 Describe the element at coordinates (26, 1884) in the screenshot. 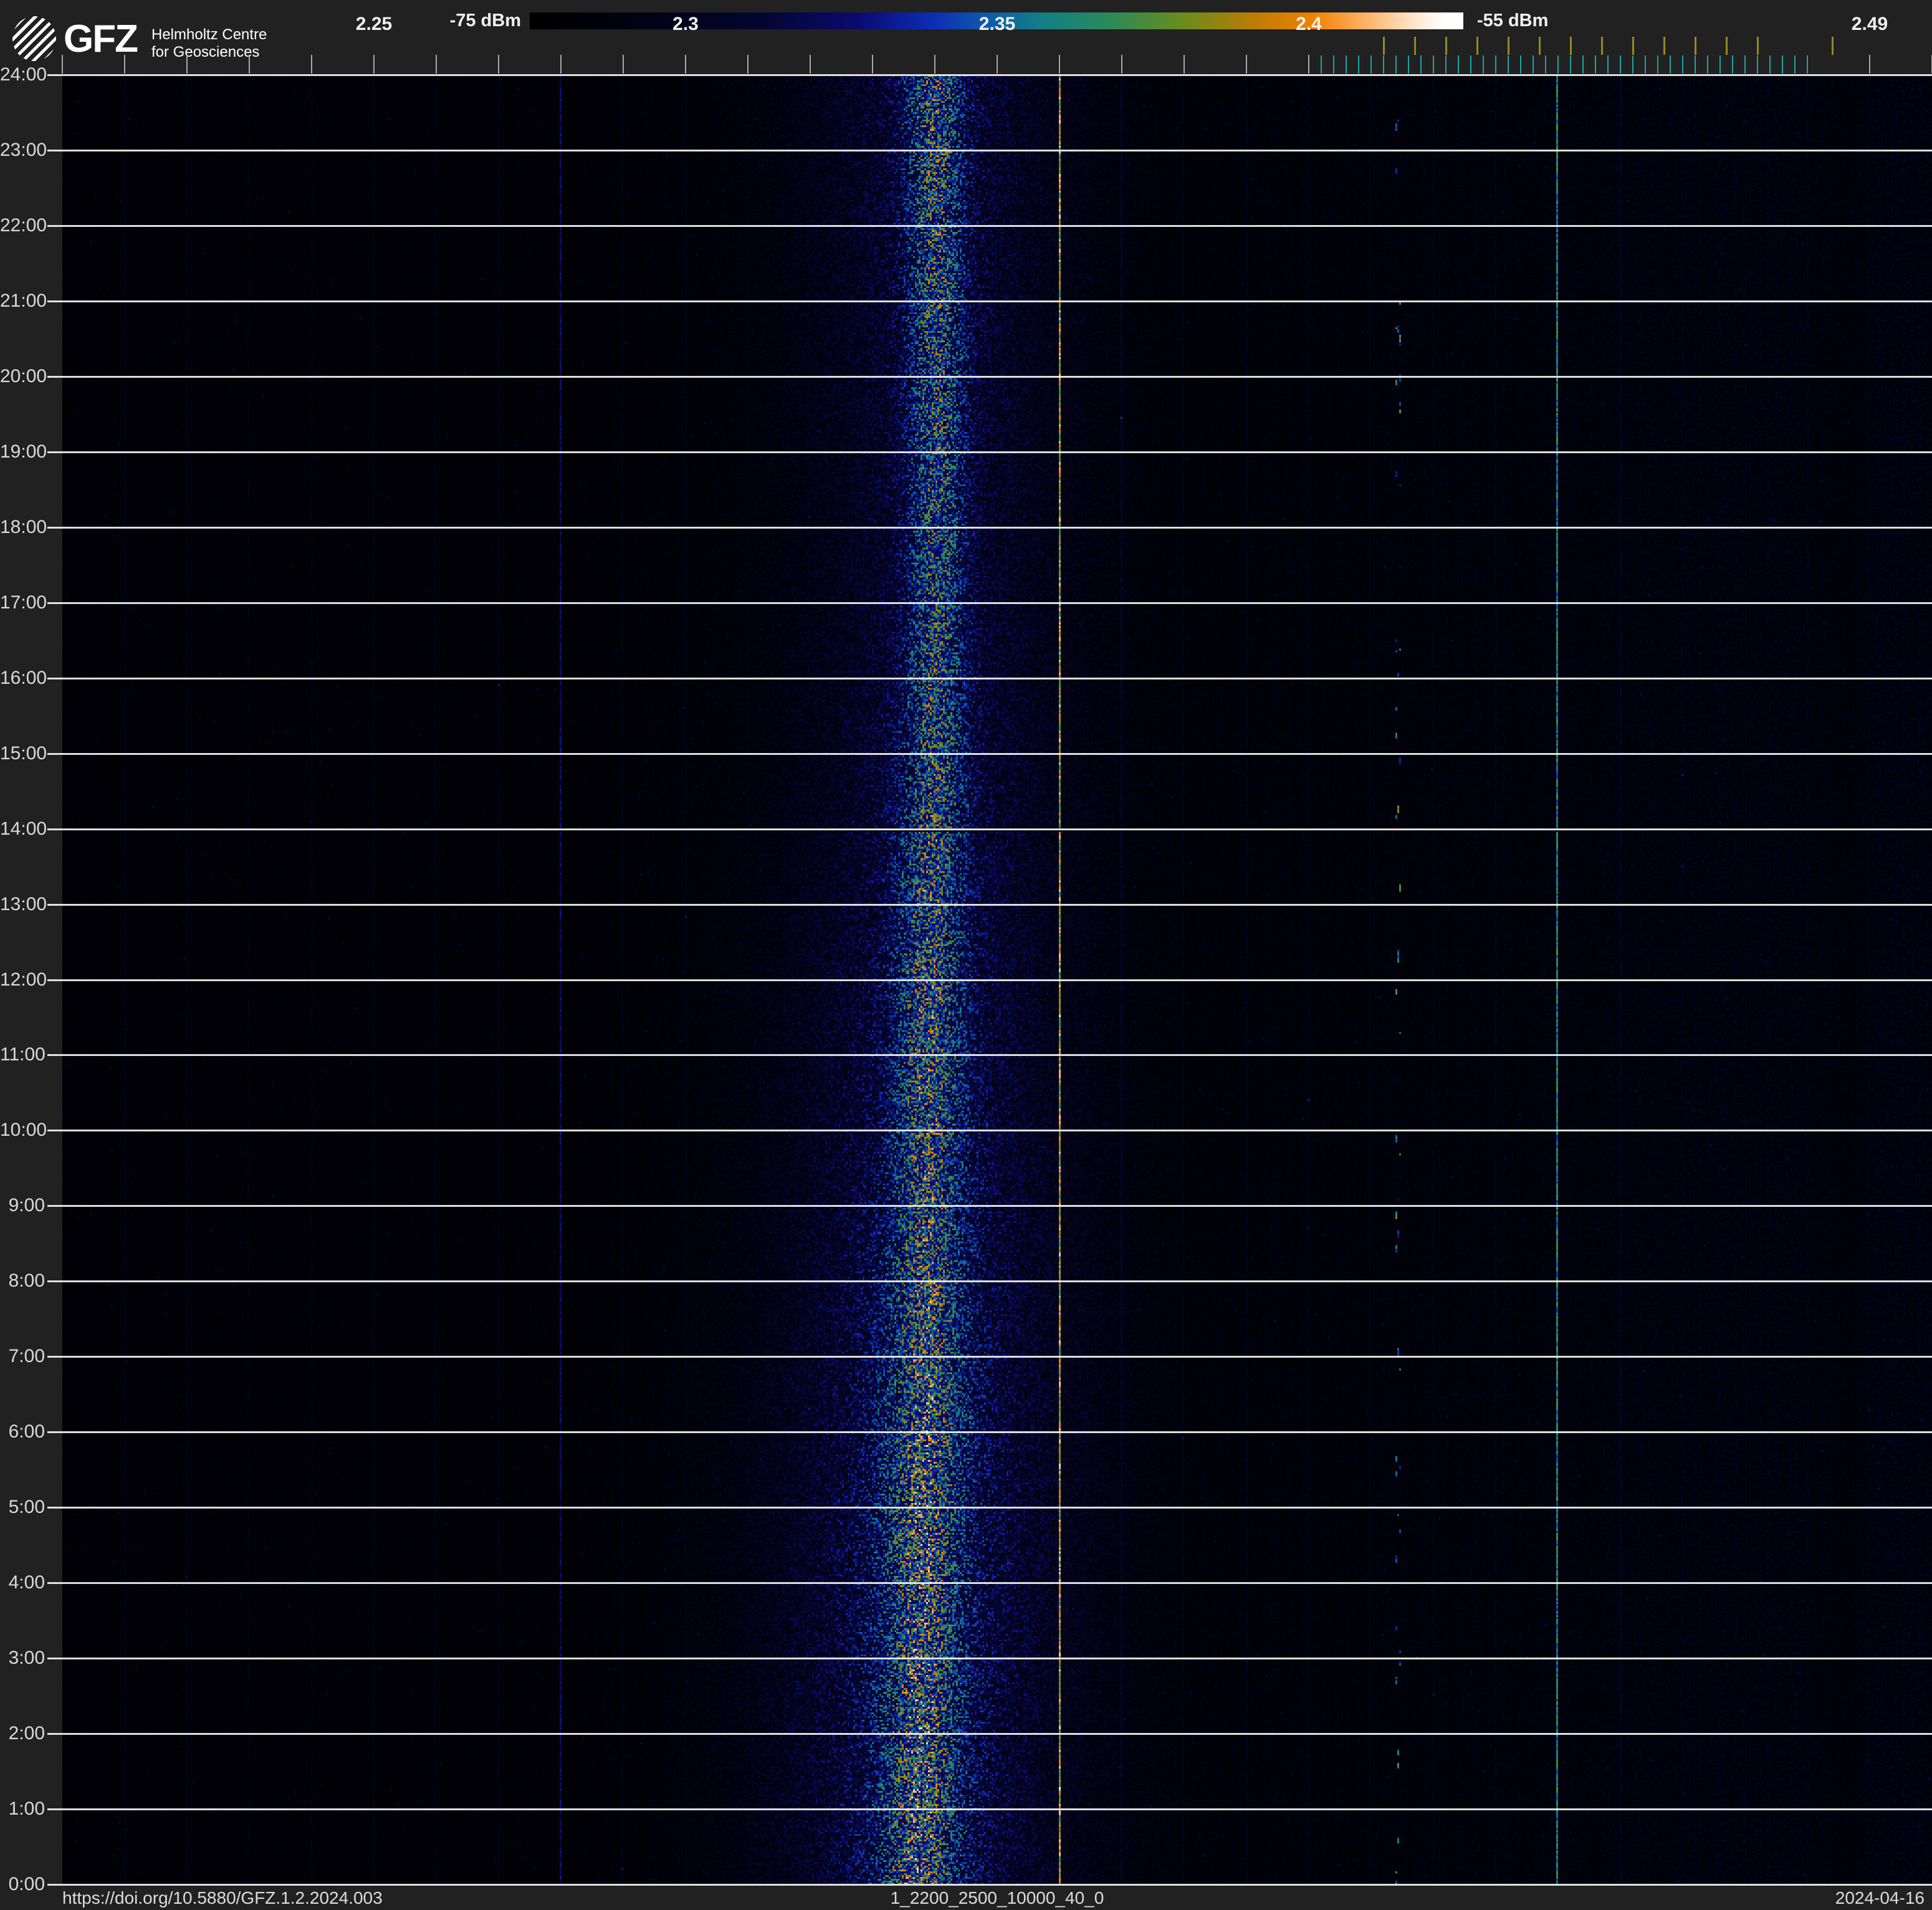

I see `time-label: 0:00` at that location.